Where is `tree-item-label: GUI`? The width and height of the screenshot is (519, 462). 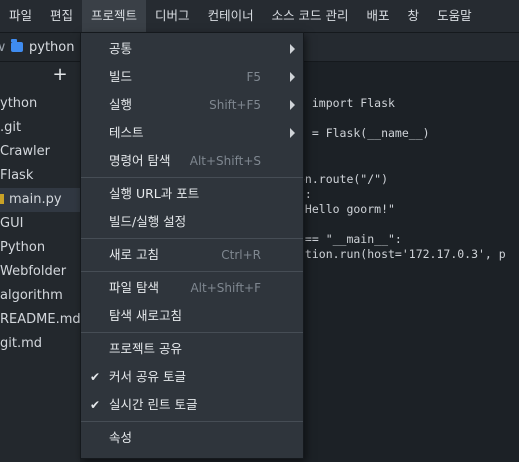 tree-item-label: GUI is located at coordinates (12, 223).